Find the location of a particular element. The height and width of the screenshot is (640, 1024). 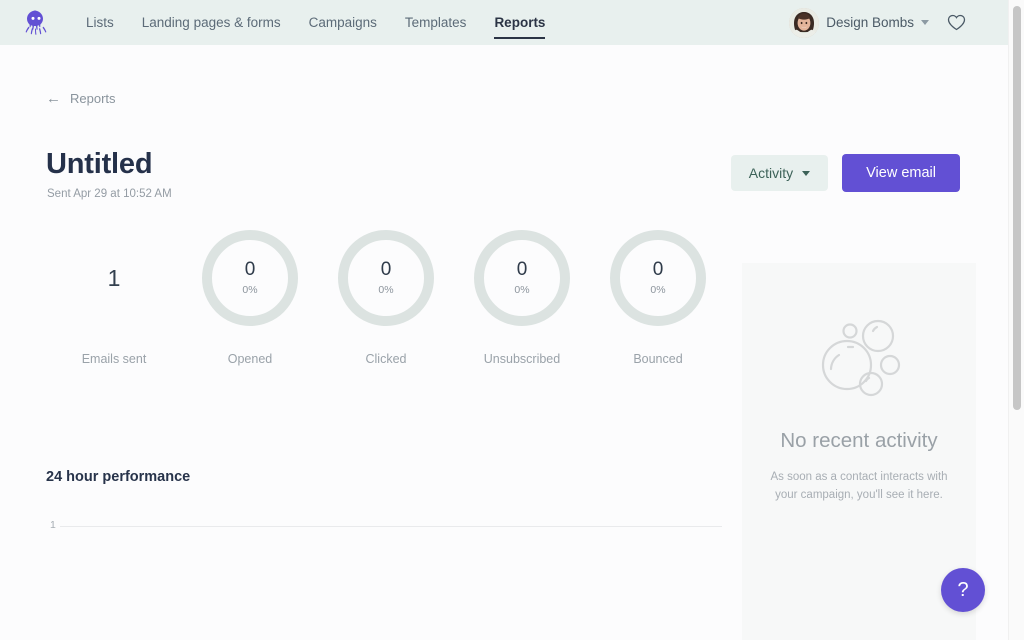

stat-label: Unsubscribed is located at coordinates (522, 359).